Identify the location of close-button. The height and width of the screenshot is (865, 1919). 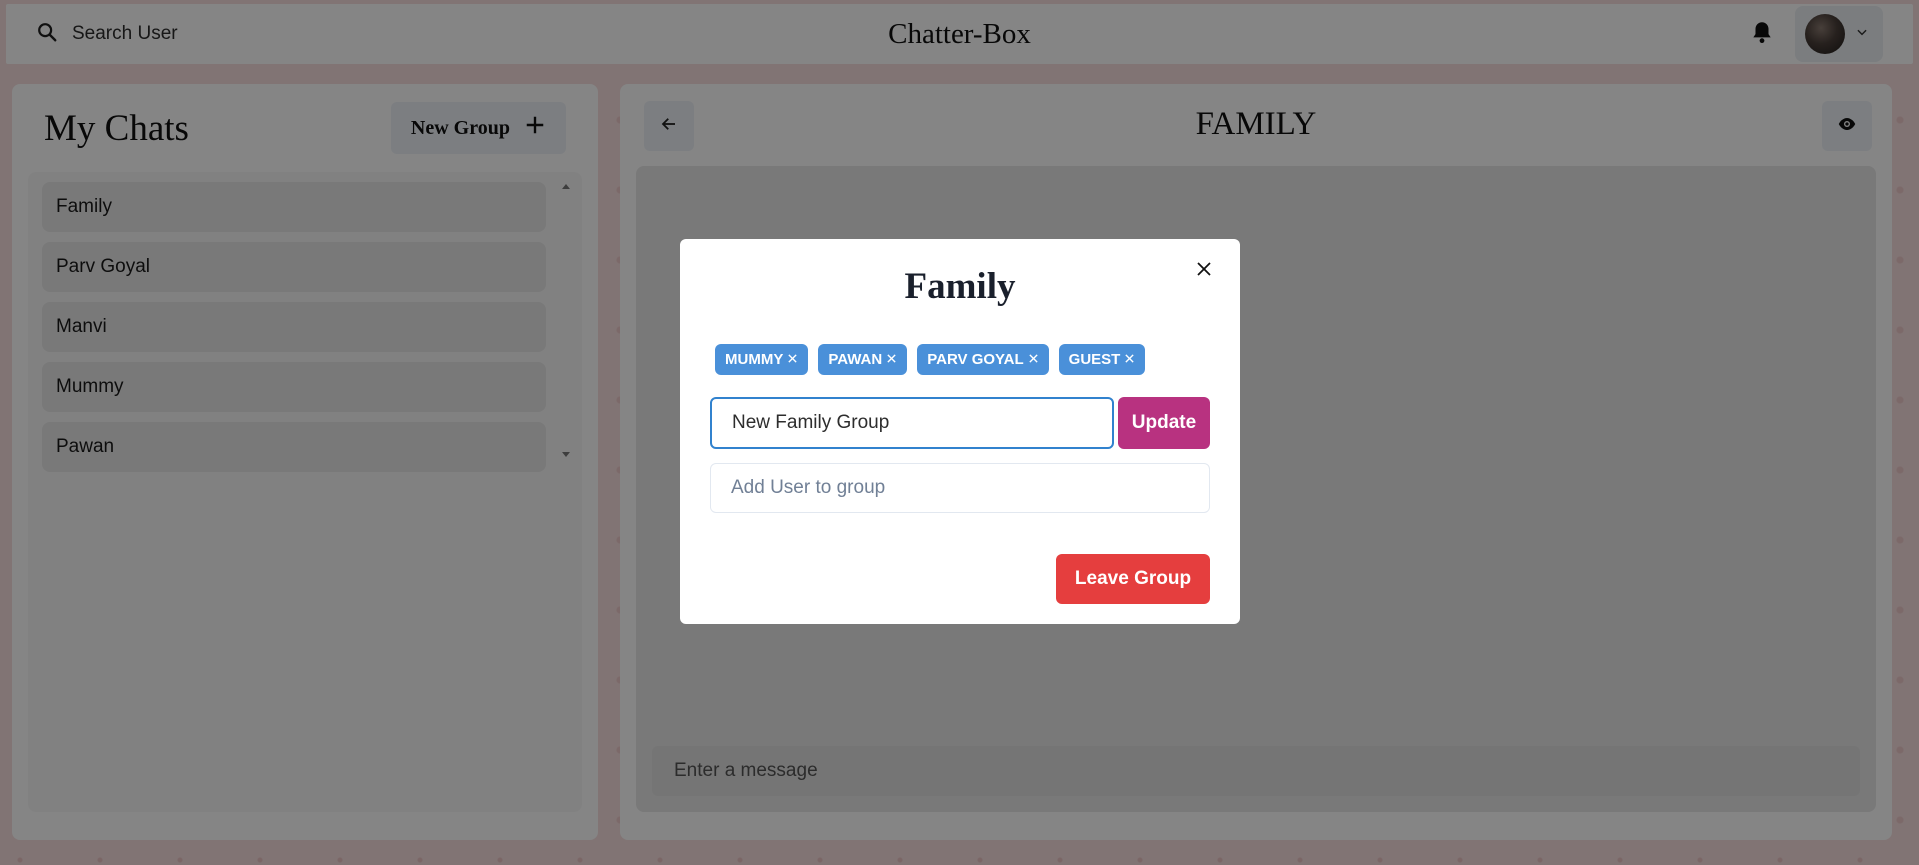
(1204, 271).